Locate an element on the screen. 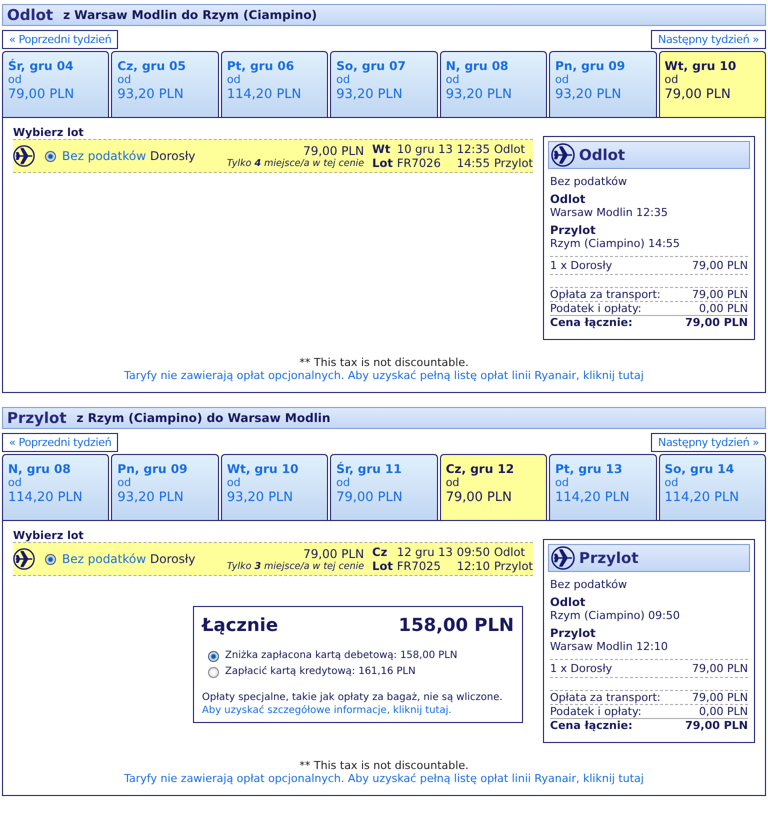 This screenshot has height=816, width=768. day-tab: Śr, gru 04 od 79,00 PLN is located at coordinates (56, 84).